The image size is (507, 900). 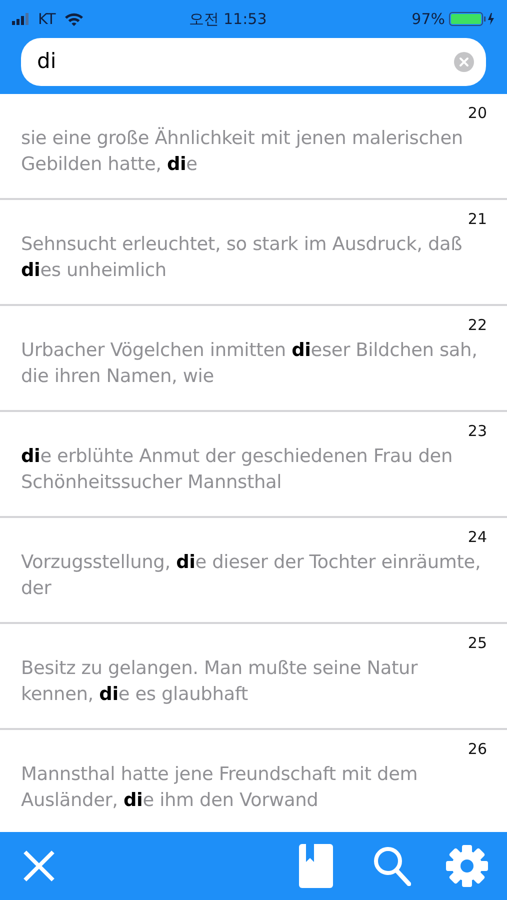 I want to click on result-row: 25 Besitz zu gelangen. Man mußte seine Natur kennen, die es glaubhaft, so click(x=253, y=677).